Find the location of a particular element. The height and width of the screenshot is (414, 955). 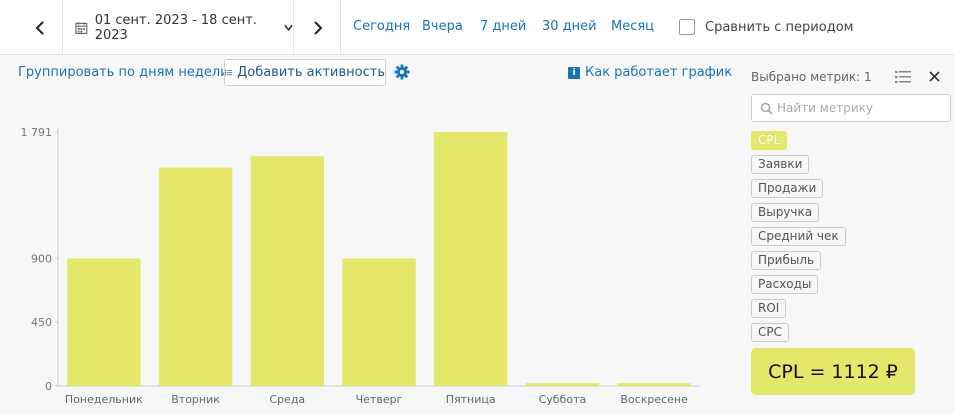

metric-chip: Средний чек is located at coordinates (798, 236).